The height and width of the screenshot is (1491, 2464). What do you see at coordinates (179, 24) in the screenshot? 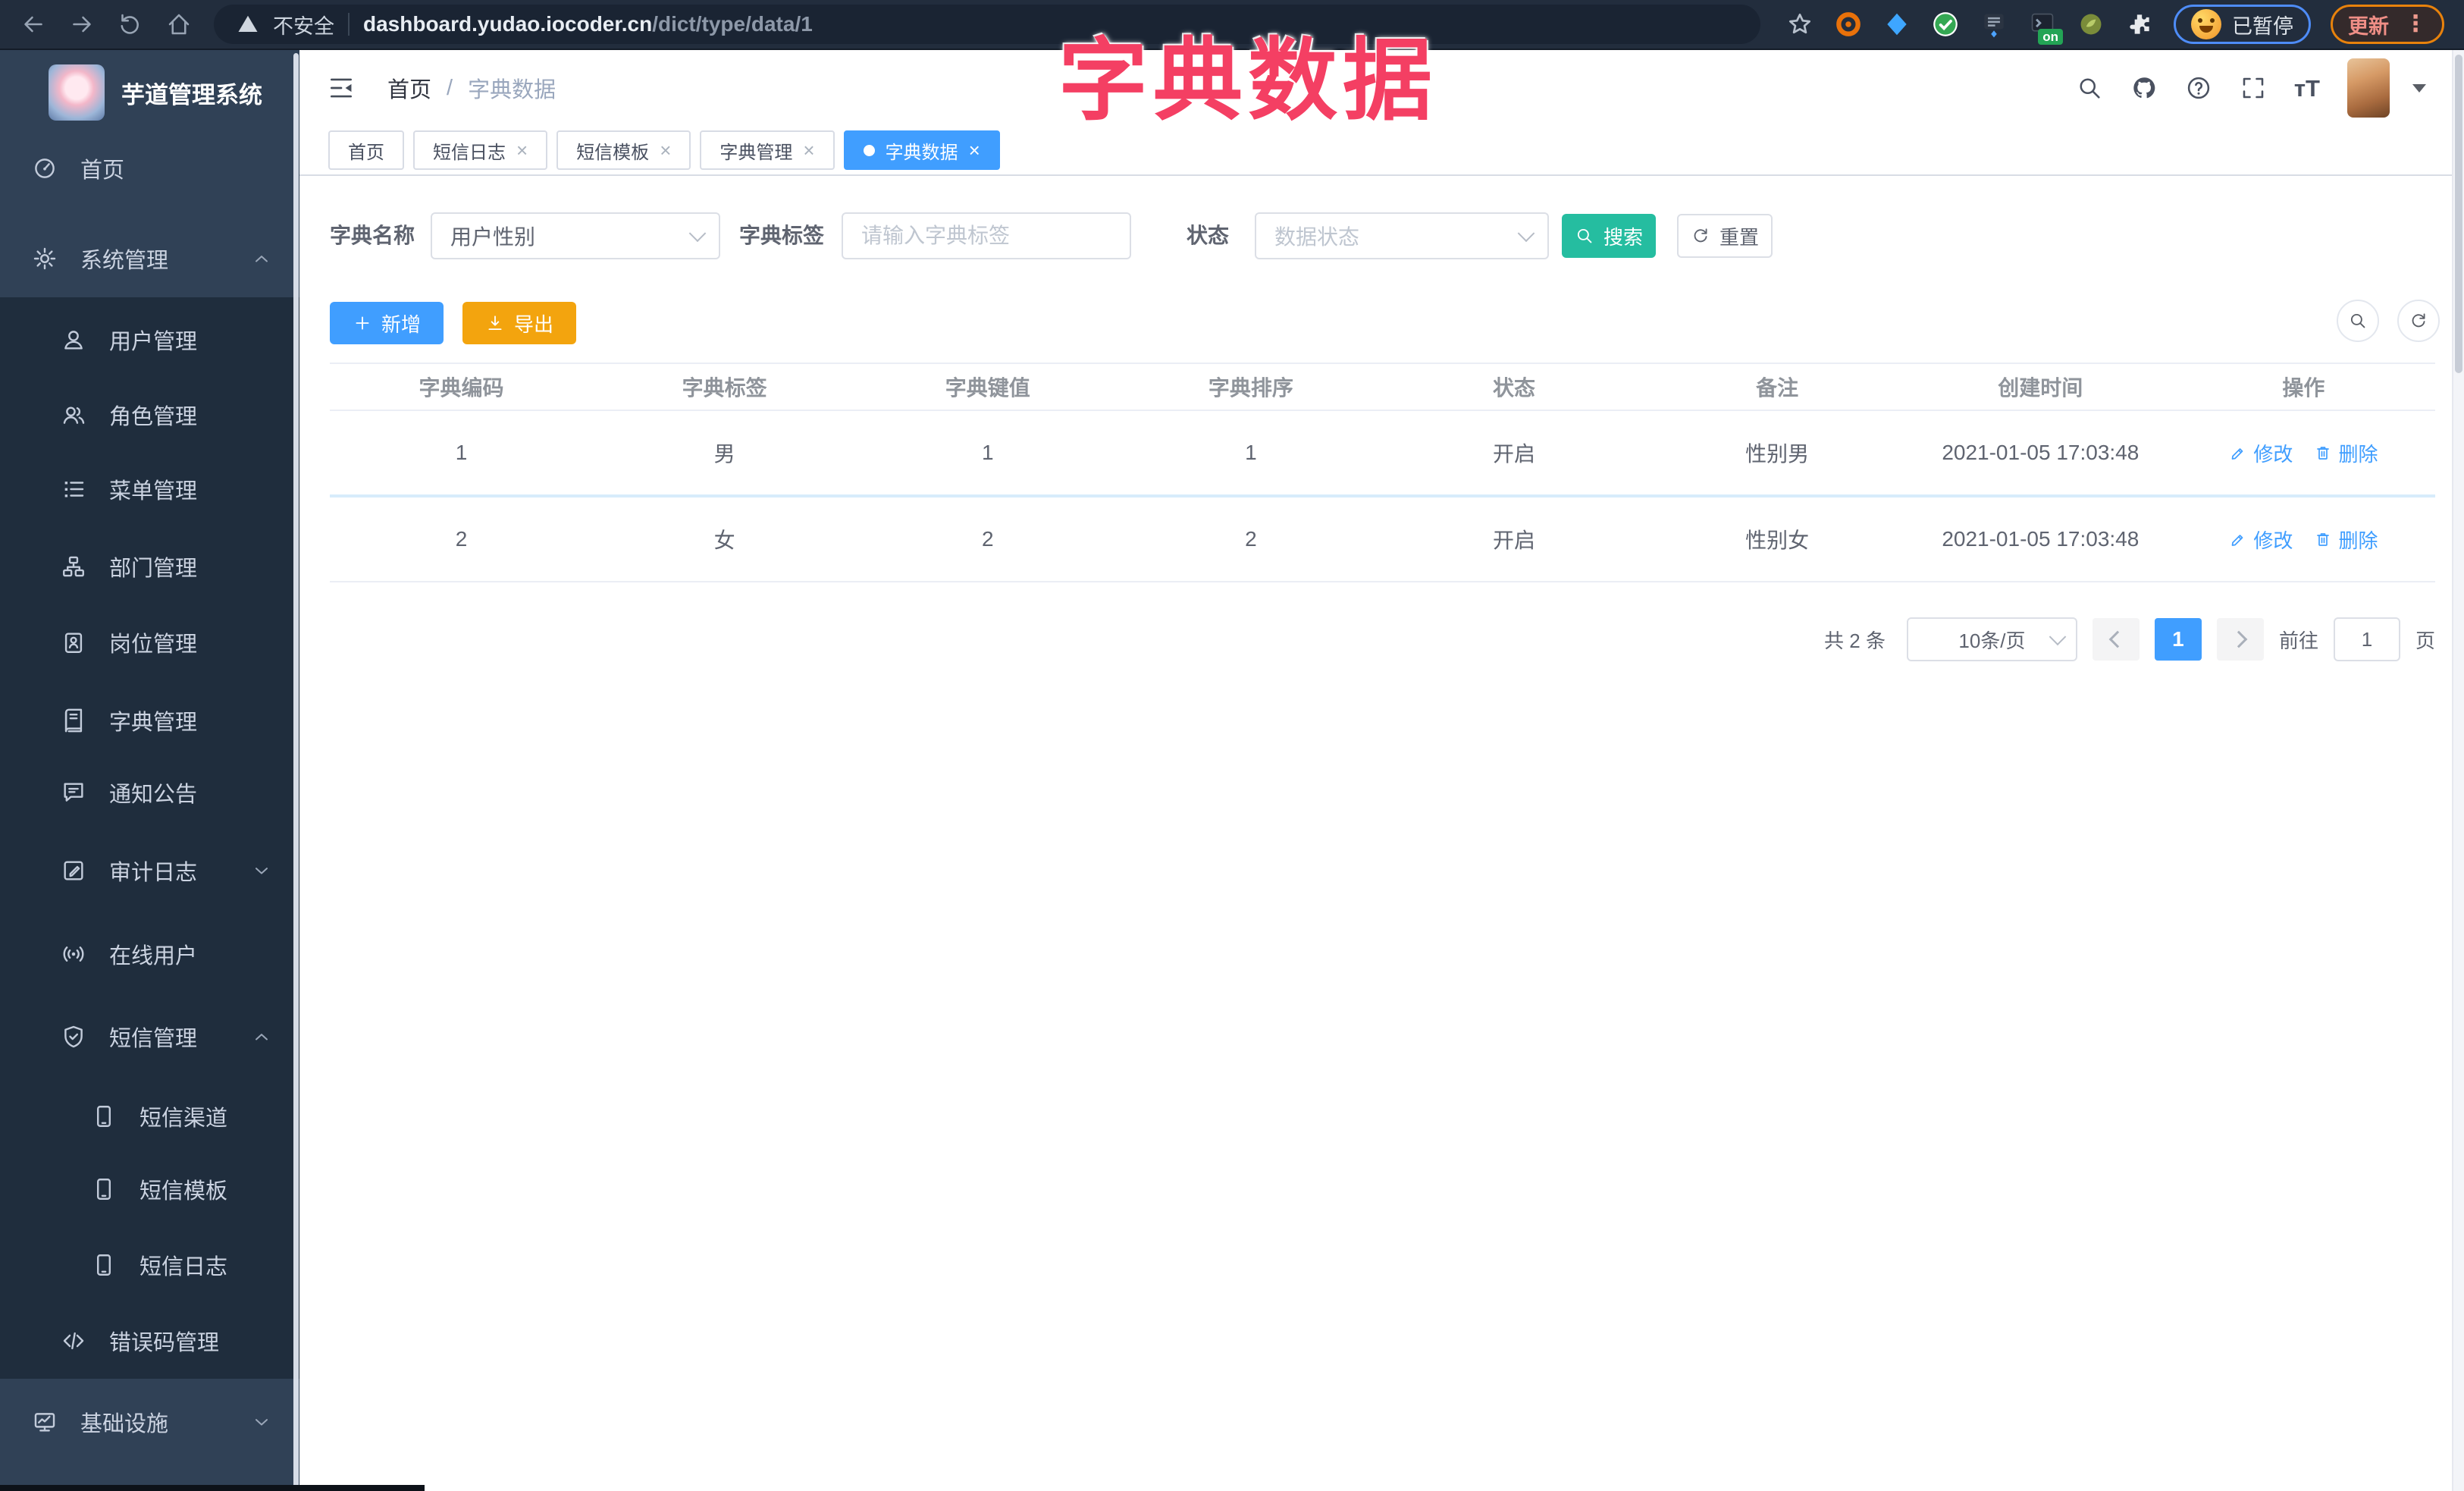
I see `home-icon` at bounding box center [179, 24].